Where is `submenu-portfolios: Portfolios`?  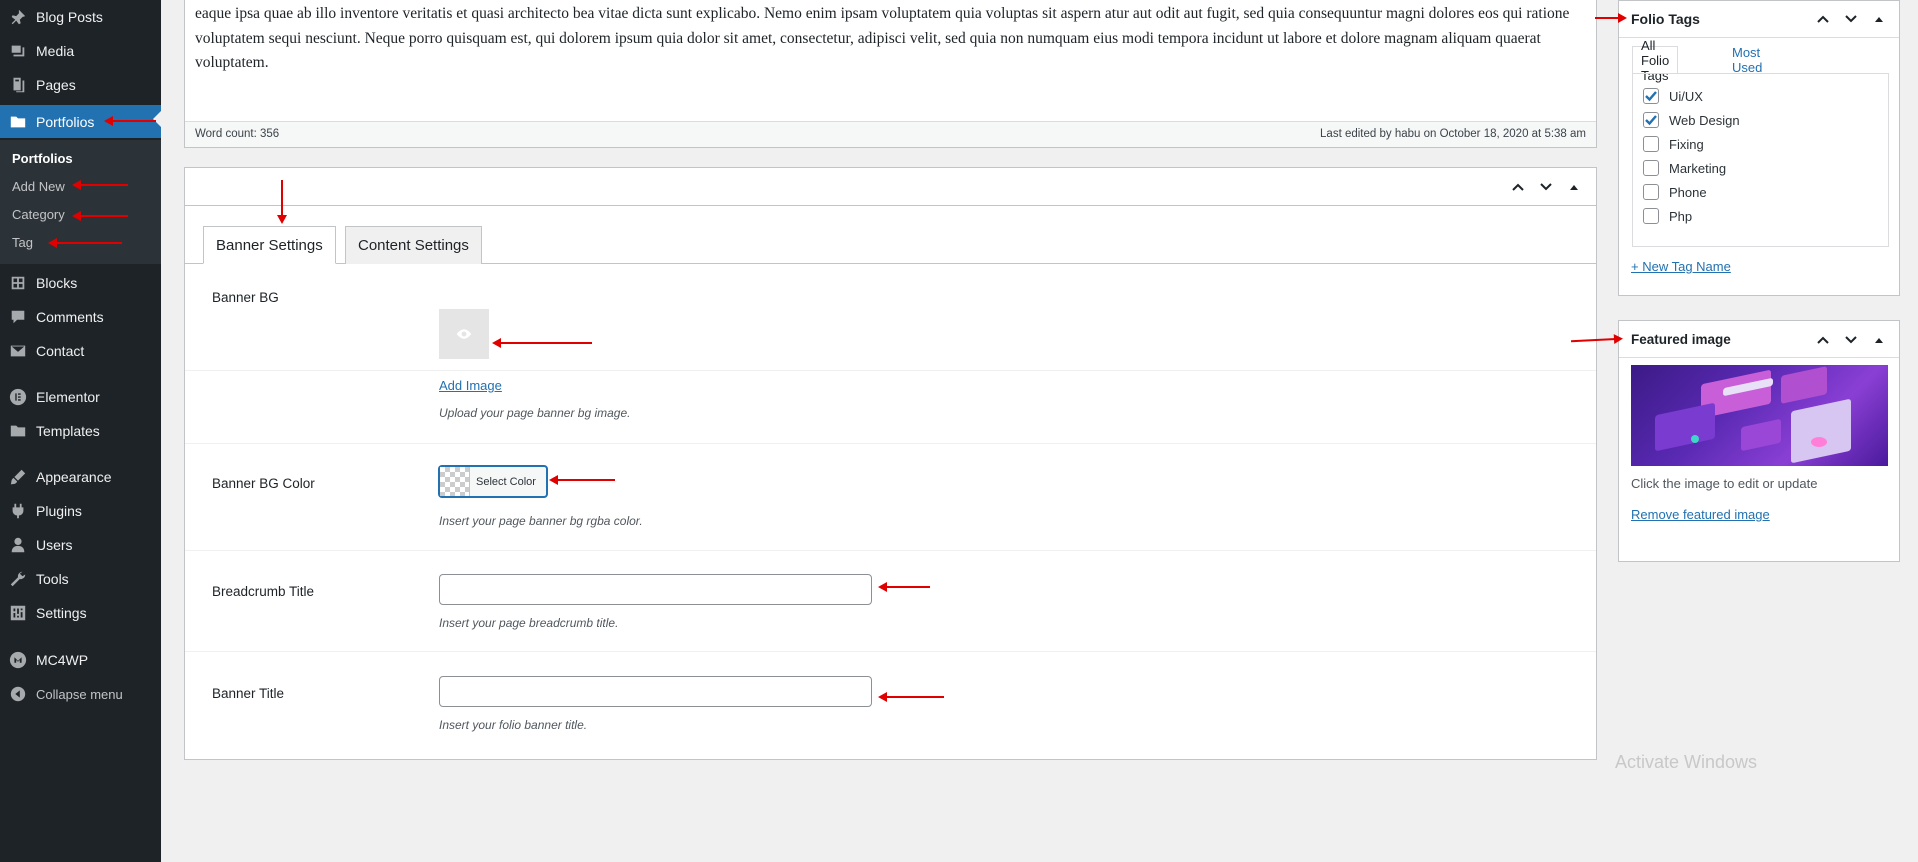 submenu-portfolios: Portfolios is located at coordinates (42, 158).